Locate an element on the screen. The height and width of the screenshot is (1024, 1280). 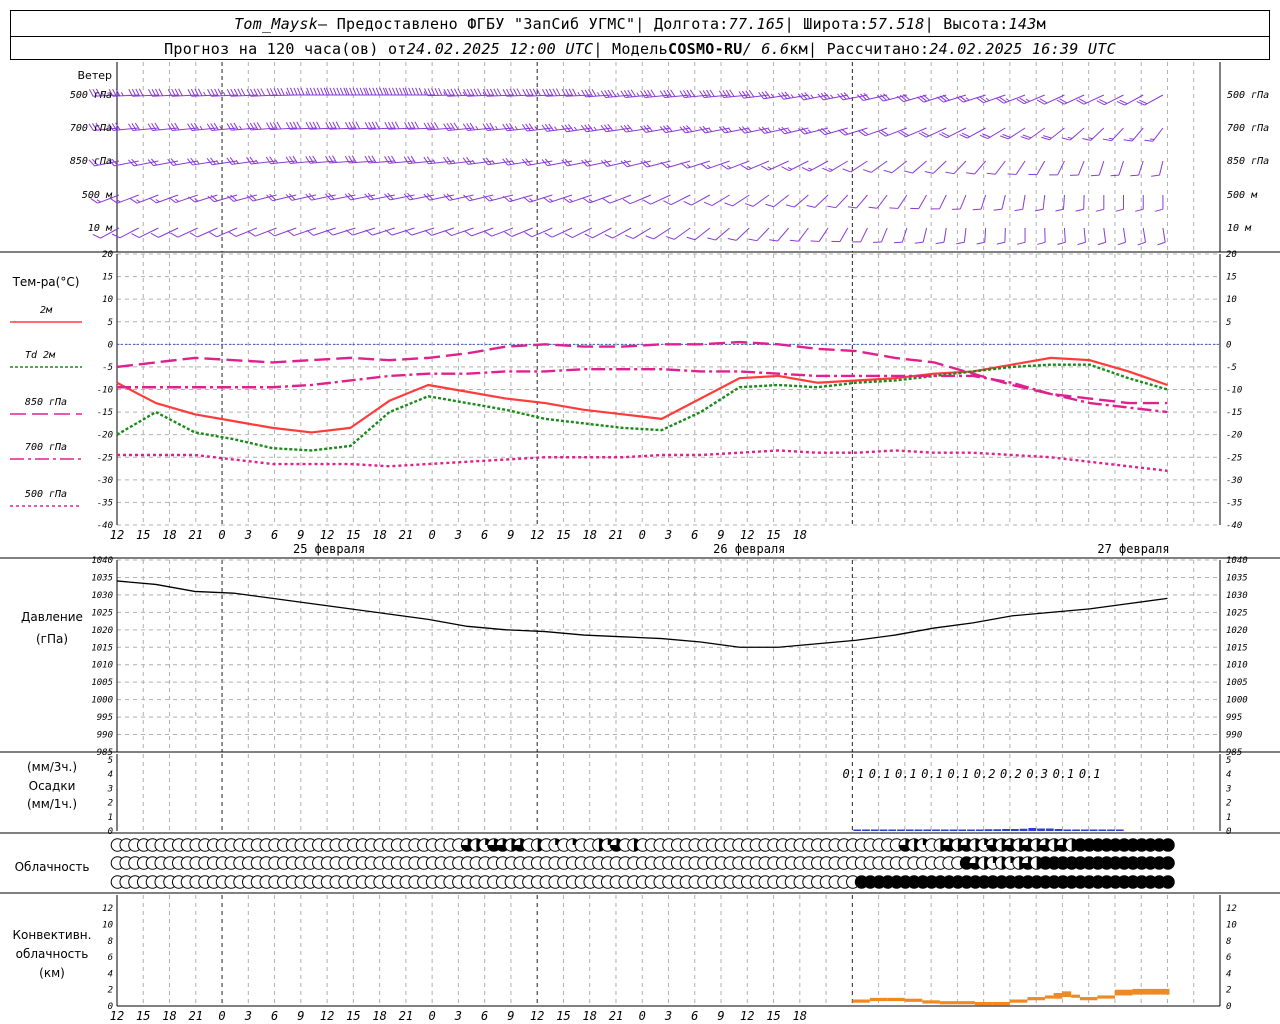
wind-level-right: 500 гПа is located at coordinates (1248, 95).